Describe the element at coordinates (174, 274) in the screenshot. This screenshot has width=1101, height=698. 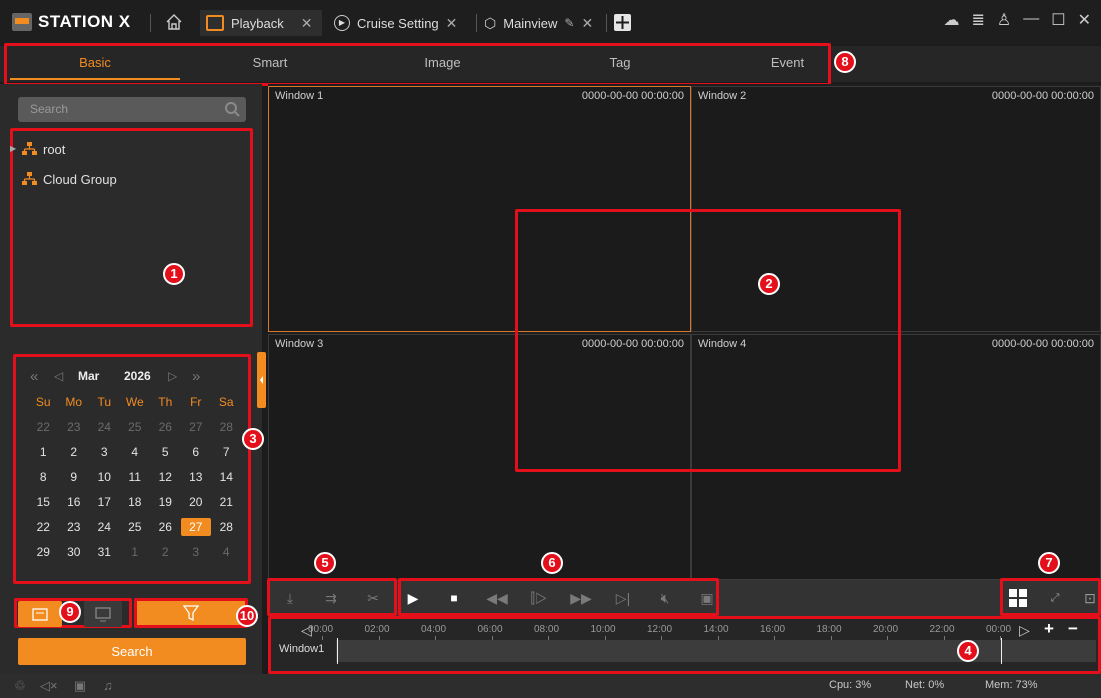
I see `annotation-badge-1: 1` at that location.